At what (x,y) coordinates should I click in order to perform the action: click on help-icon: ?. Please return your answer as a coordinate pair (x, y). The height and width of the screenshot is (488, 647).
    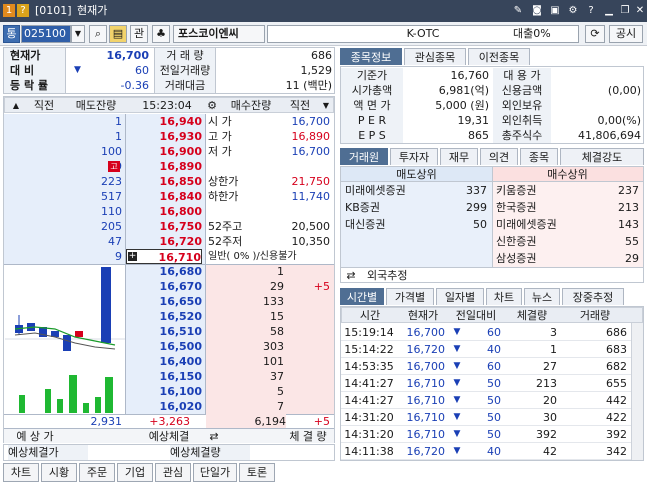
    Looking at the image, I should click on (23, 10).